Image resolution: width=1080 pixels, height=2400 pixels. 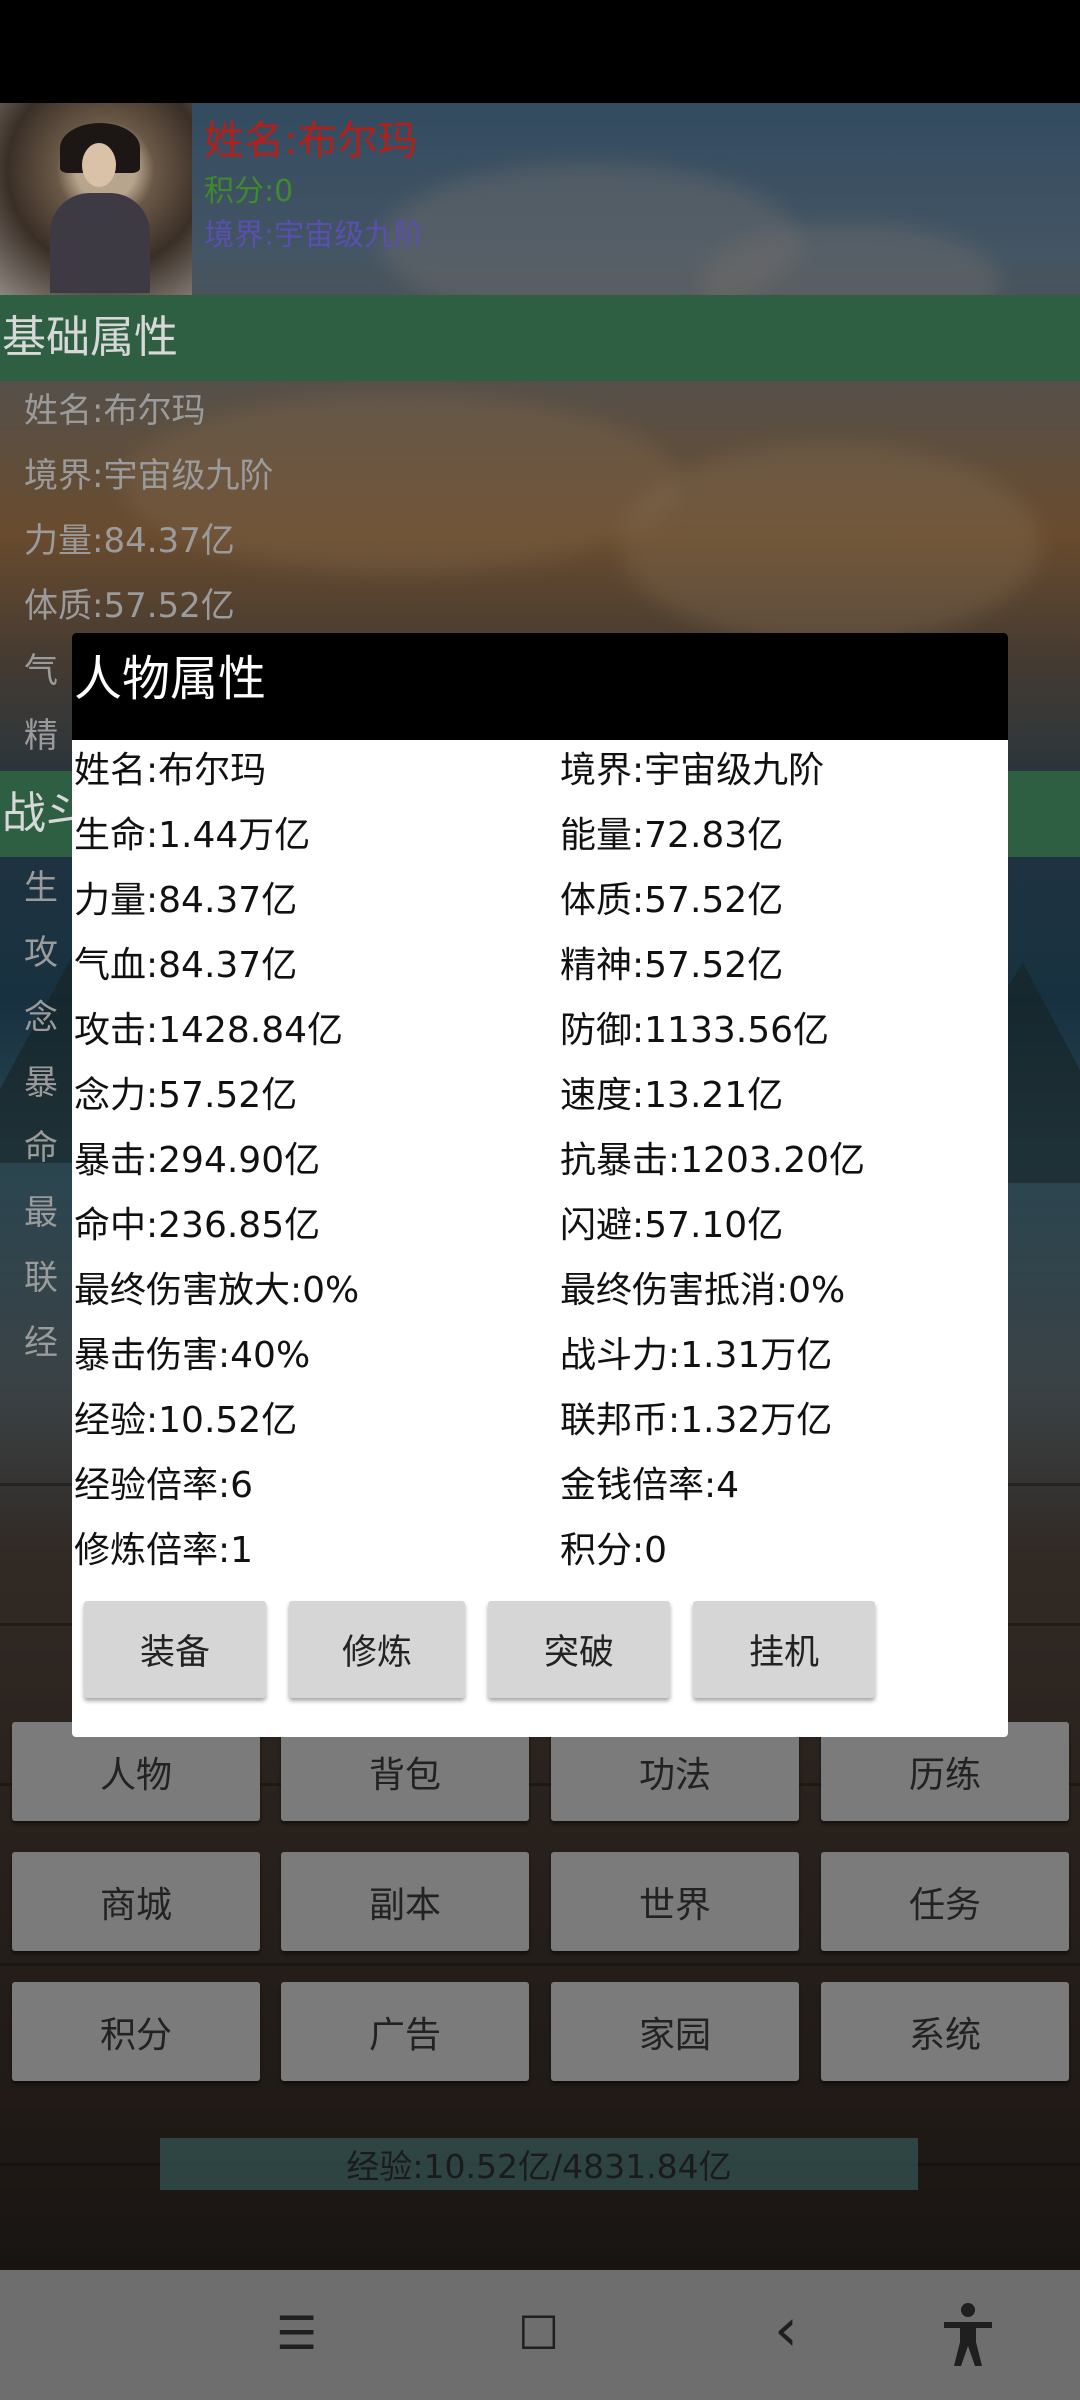 I want to click on status-bar, so click(x=540, y=51).